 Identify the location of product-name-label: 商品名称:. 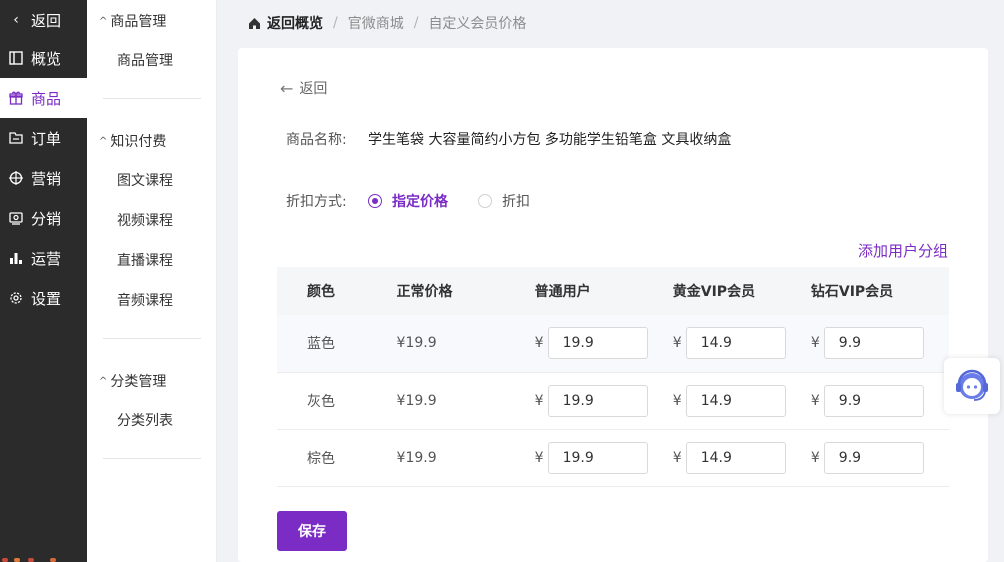
(316, 140).